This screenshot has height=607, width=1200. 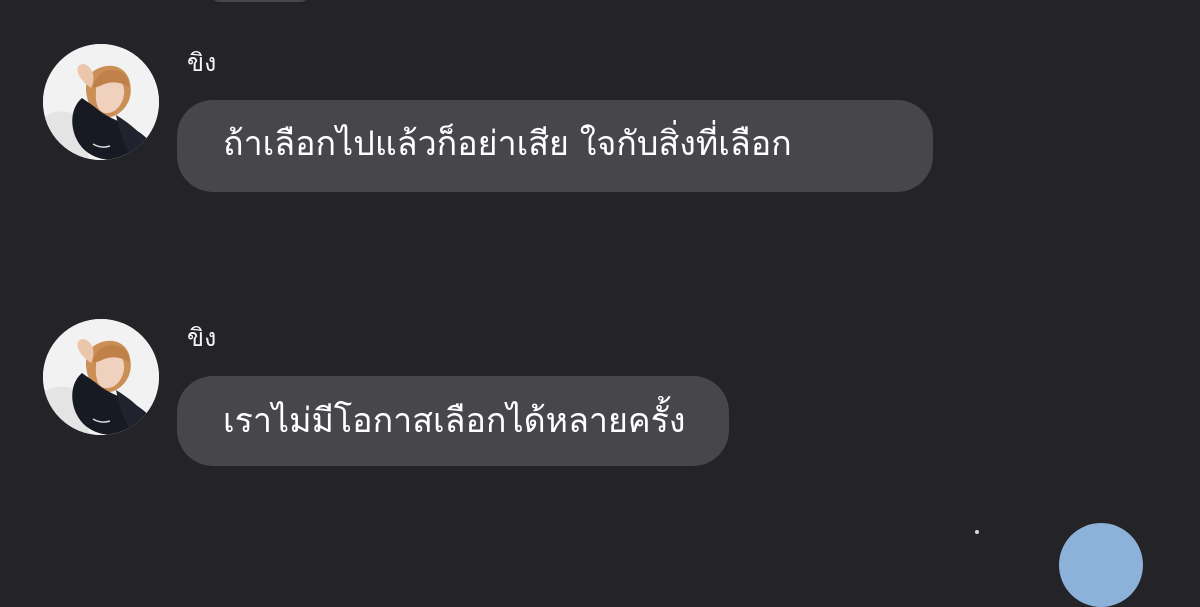 I want to click on message-text: เราไม่มีโอกาสเลือกได้หลายครั้ง, so click(x=454, y=421).